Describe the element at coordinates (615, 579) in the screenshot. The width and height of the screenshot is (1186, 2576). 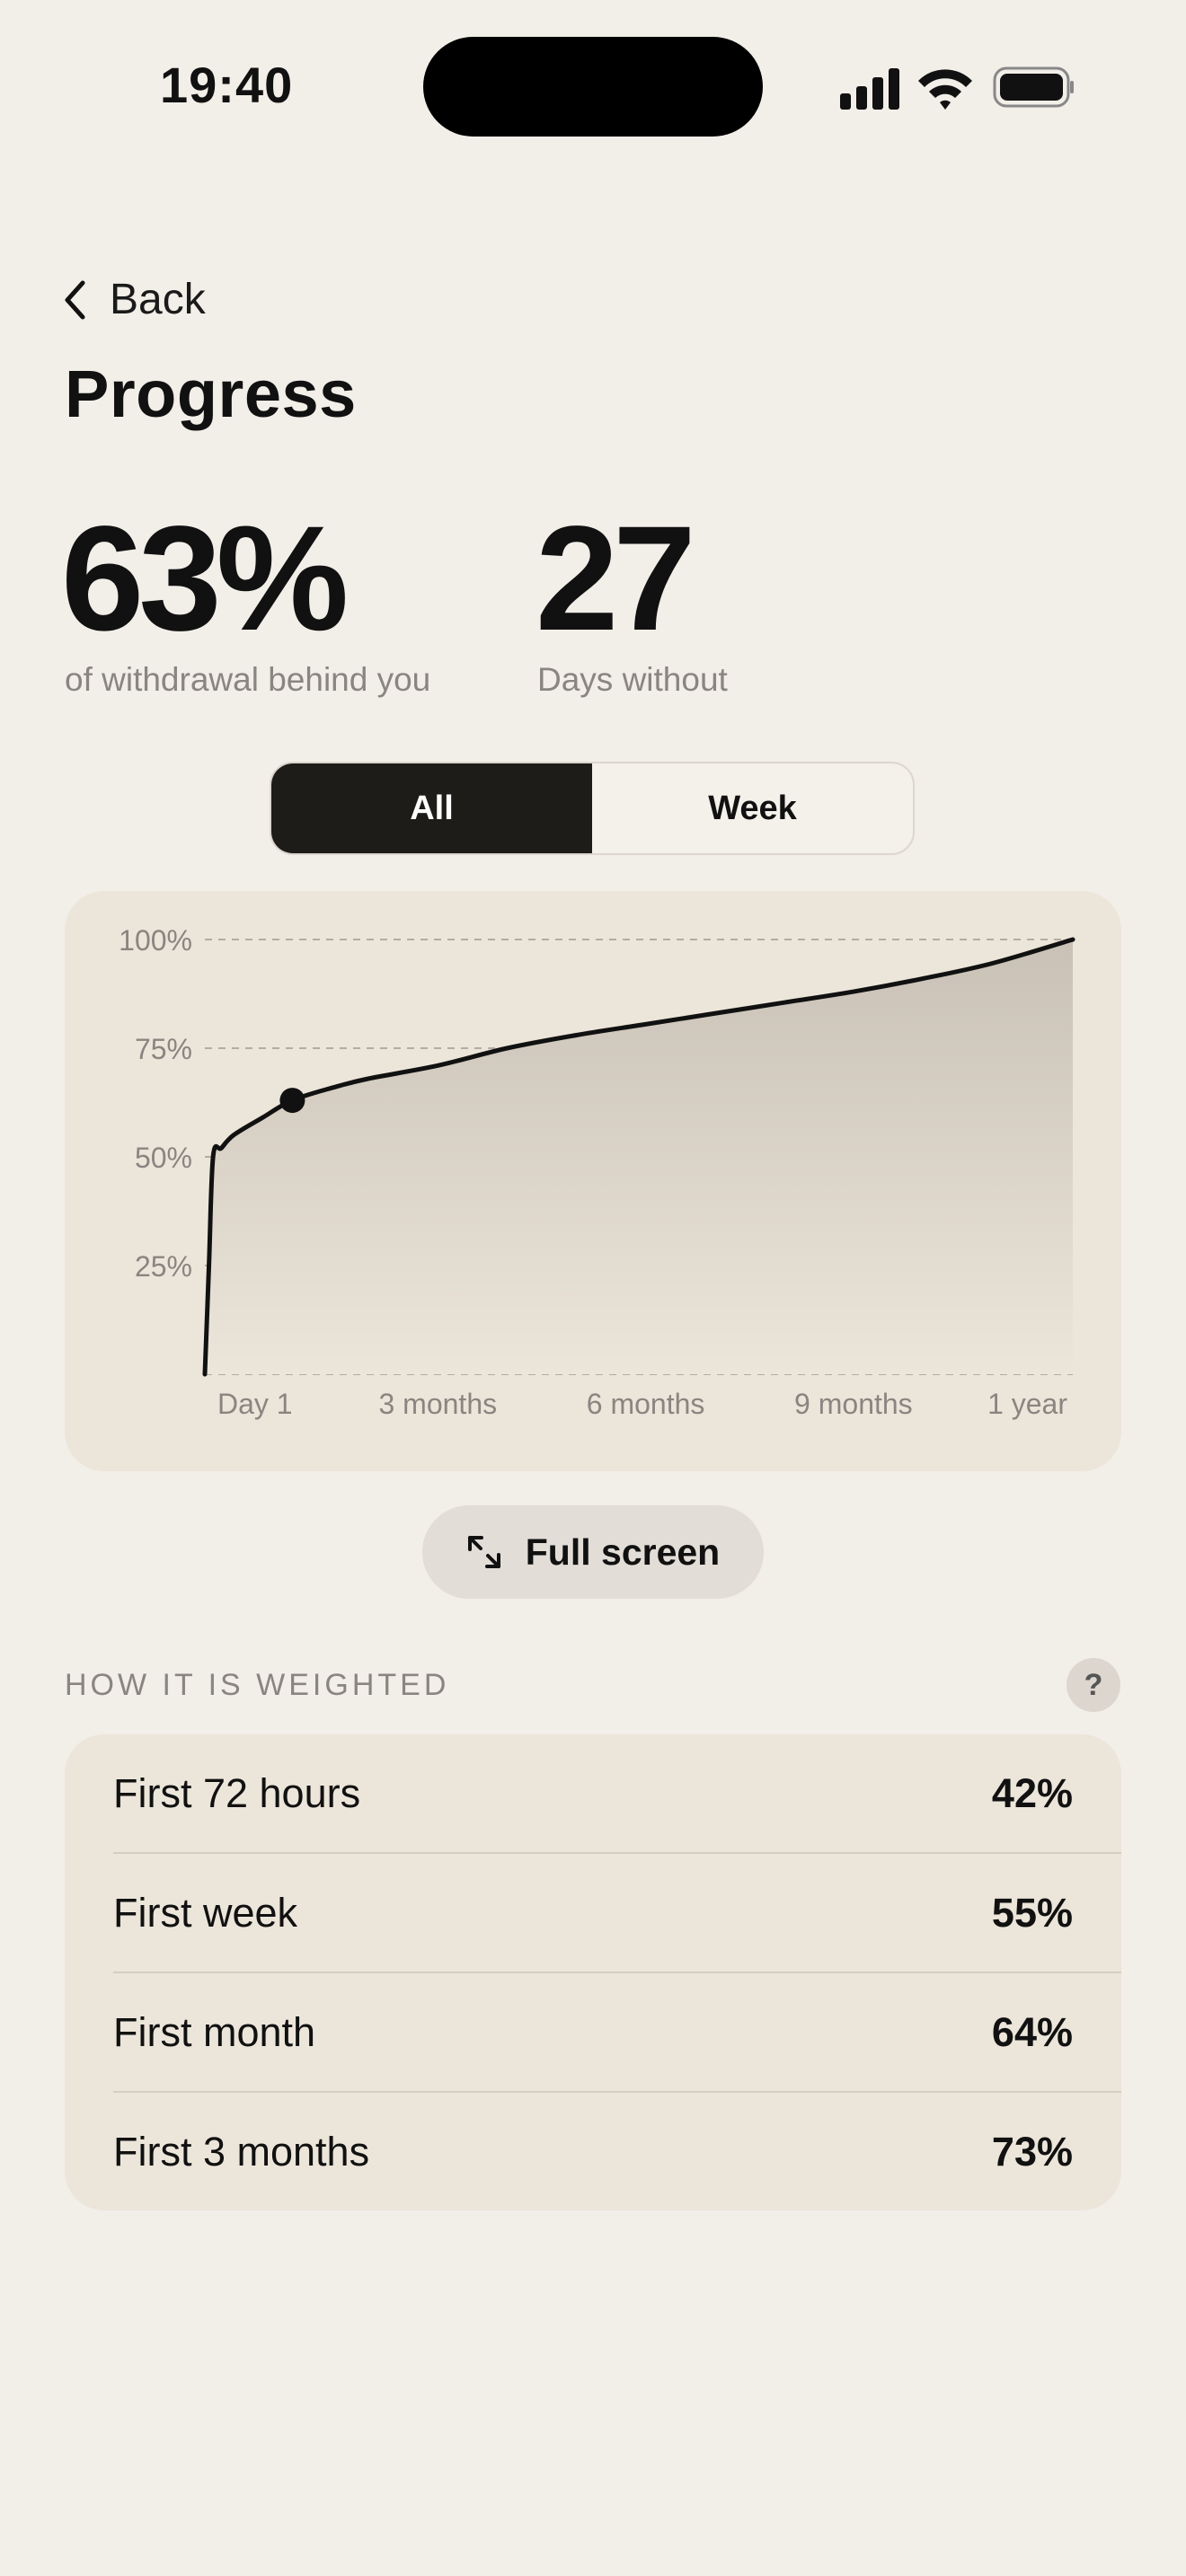
I see `days-without-count: 27` at that location.